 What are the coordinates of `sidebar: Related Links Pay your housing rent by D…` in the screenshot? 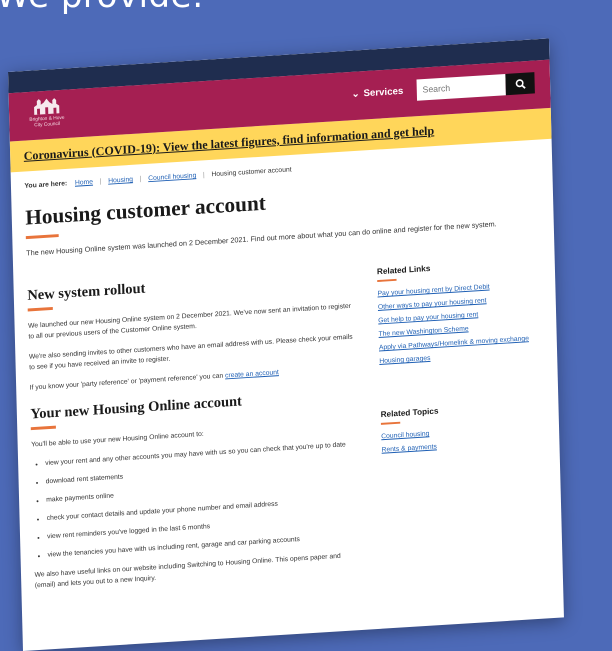 It's located at (461, 411).